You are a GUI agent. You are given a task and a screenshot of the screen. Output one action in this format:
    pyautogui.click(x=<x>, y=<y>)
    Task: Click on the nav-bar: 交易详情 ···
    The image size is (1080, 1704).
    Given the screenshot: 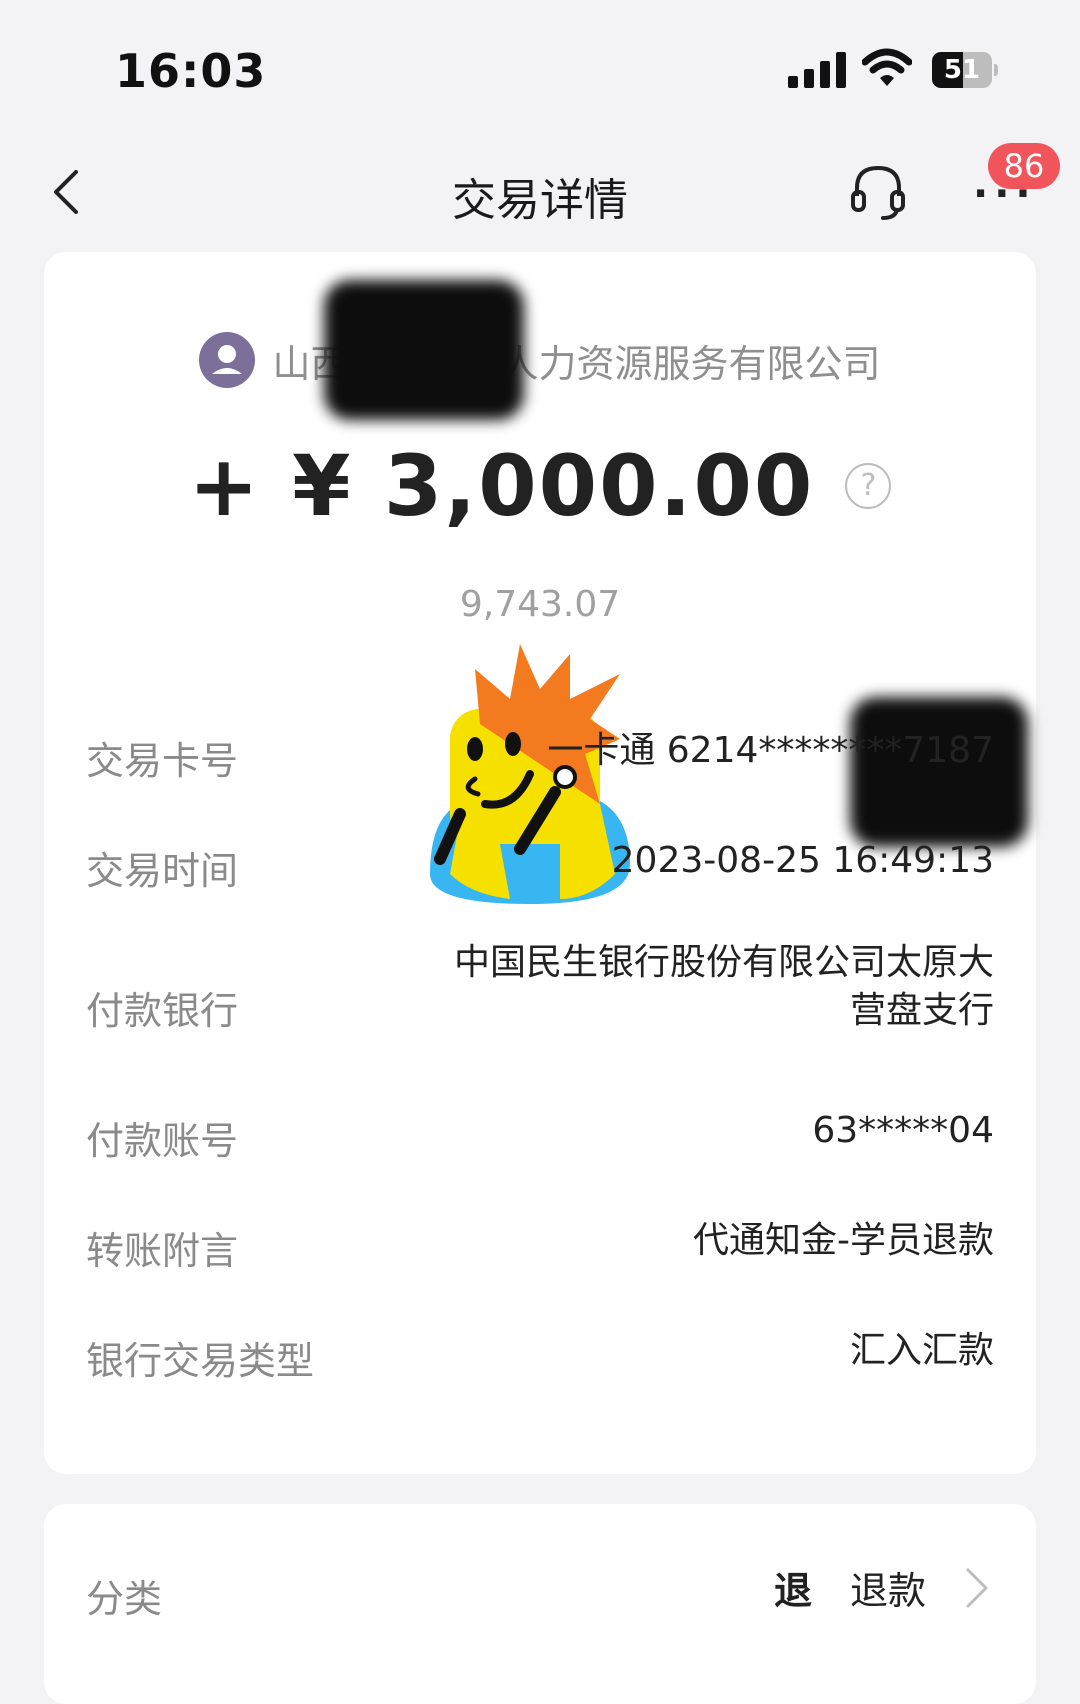 What is the action you would take?
    pyautogui.click(x=540, y=195)
    